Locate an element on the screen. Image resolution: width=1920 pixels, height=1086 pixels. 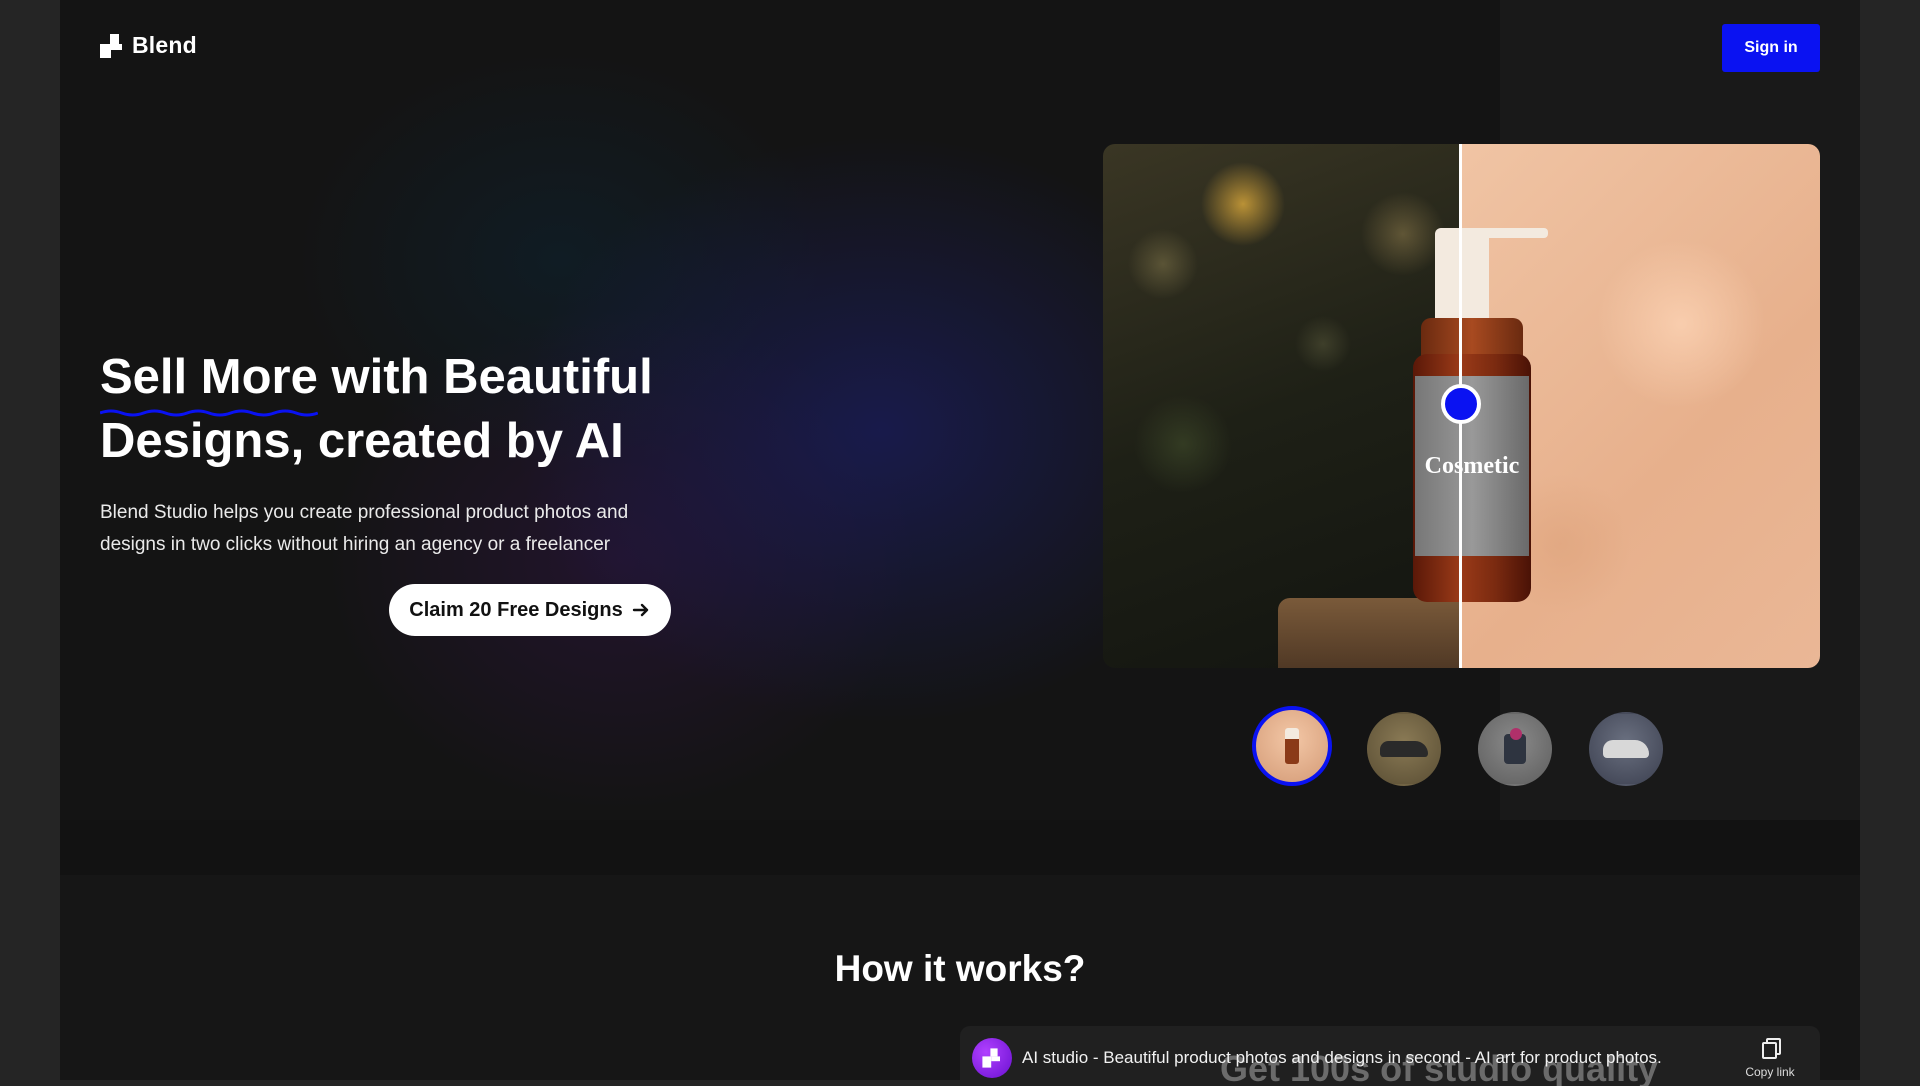
copy-link-label: Copy link is located at coordinates (1770, 1072).